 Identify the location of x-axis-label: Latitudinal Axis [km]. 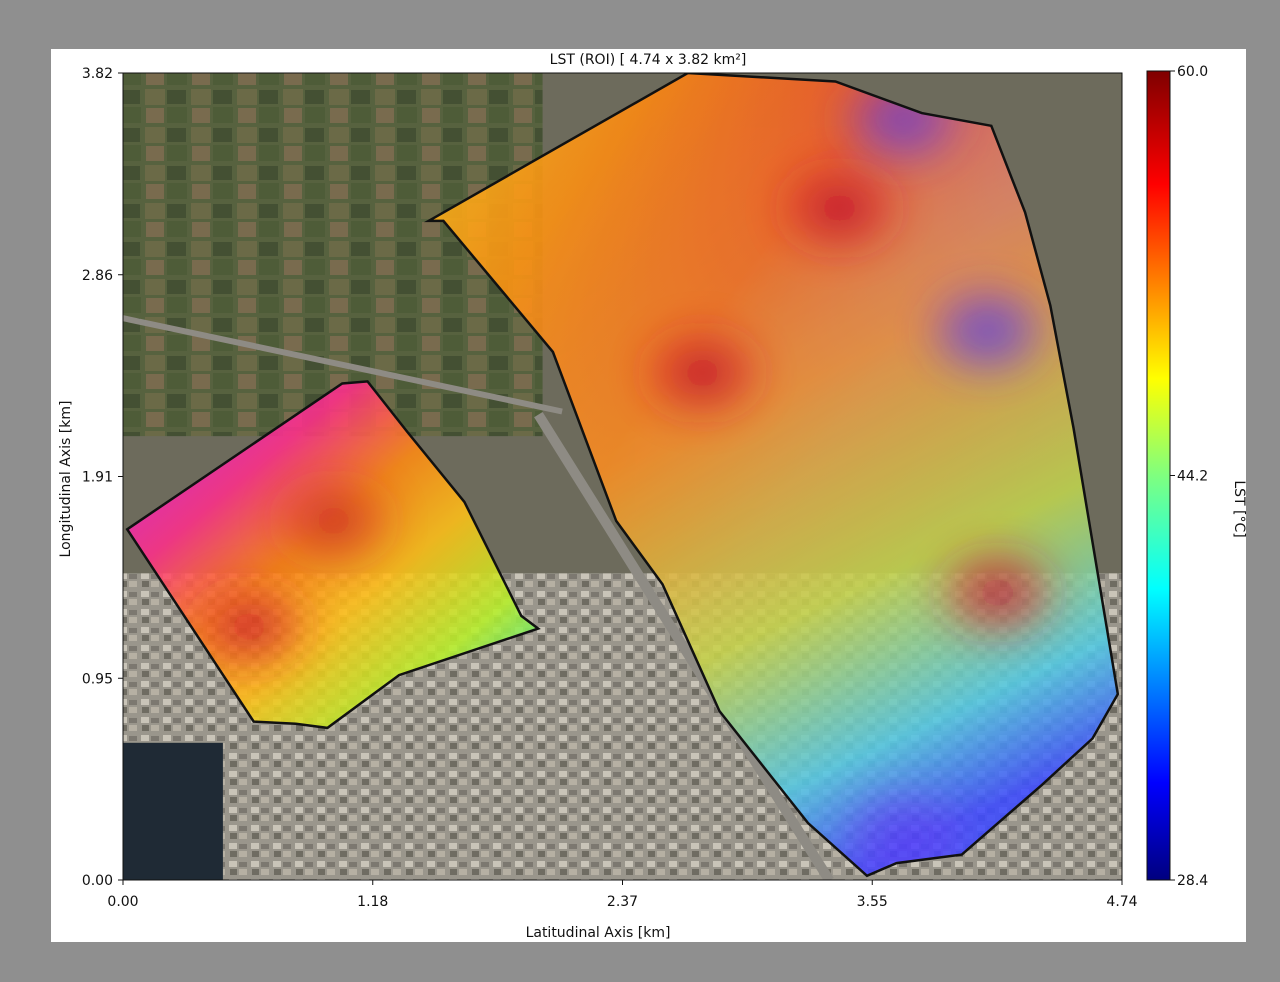
(598, 933).